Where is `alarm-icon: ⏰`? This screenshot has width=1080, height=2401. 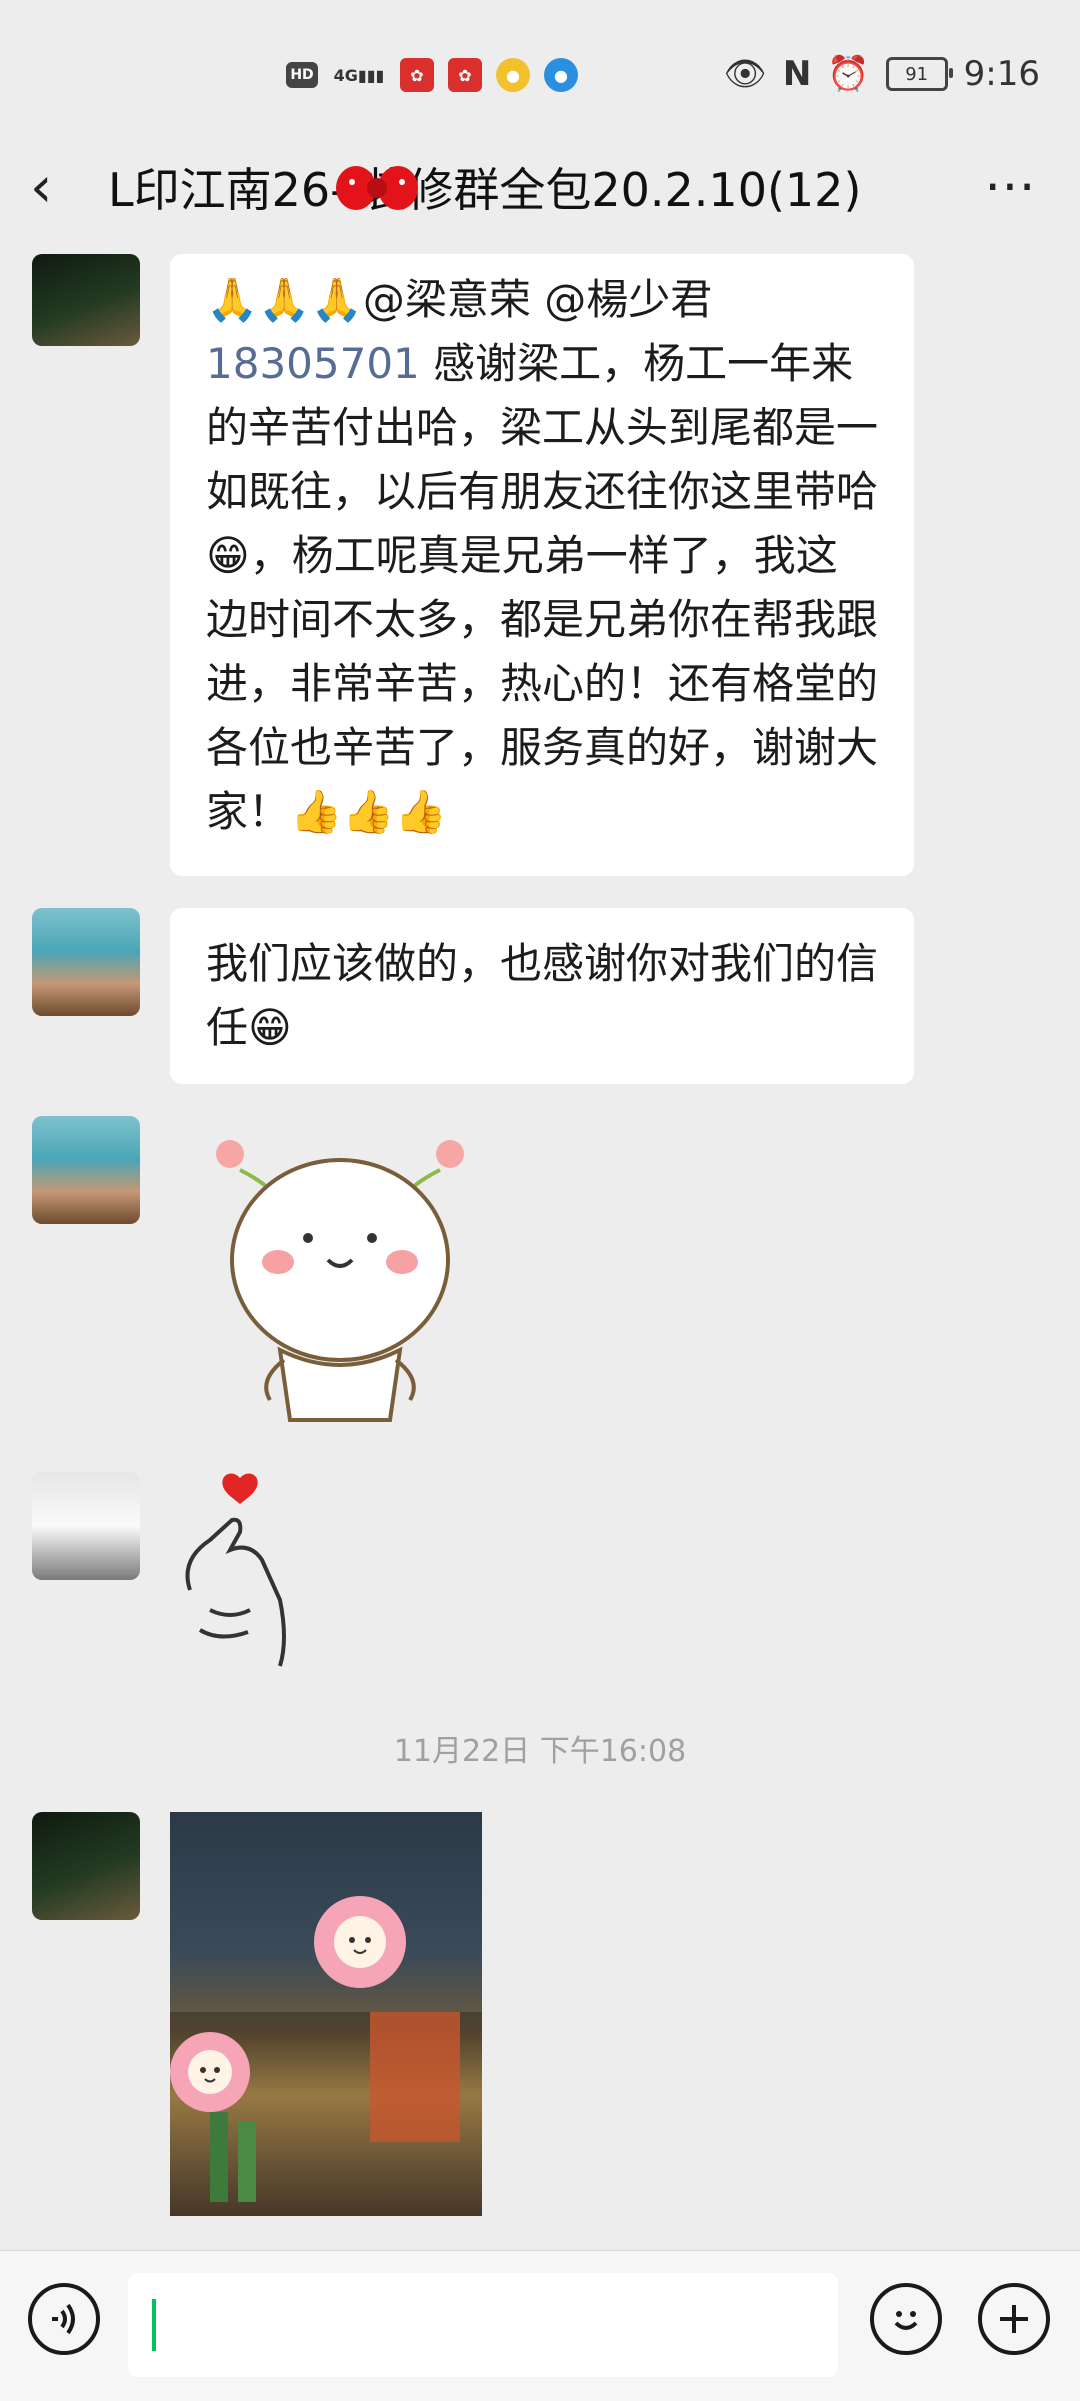 alarm-icon: ⏰ is located at coordinates (848, 74).